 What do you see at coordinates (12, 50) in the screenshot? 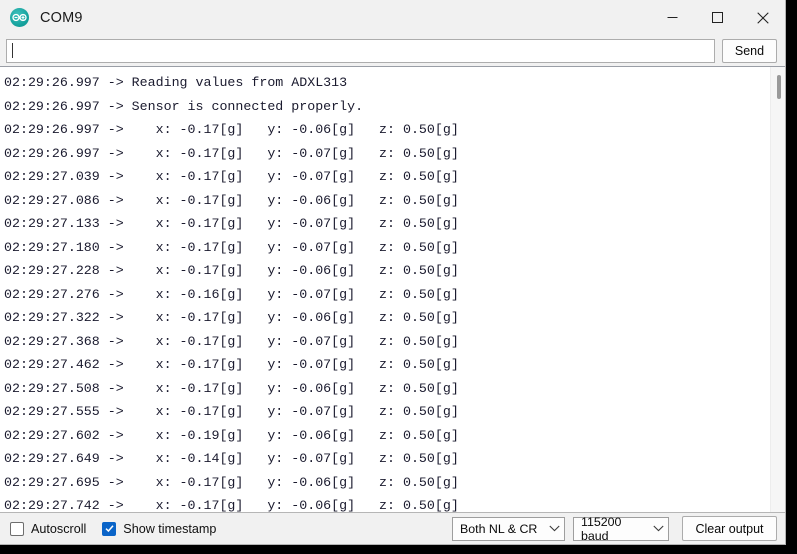
I see `text-caret` at bounding box center [12, 50].